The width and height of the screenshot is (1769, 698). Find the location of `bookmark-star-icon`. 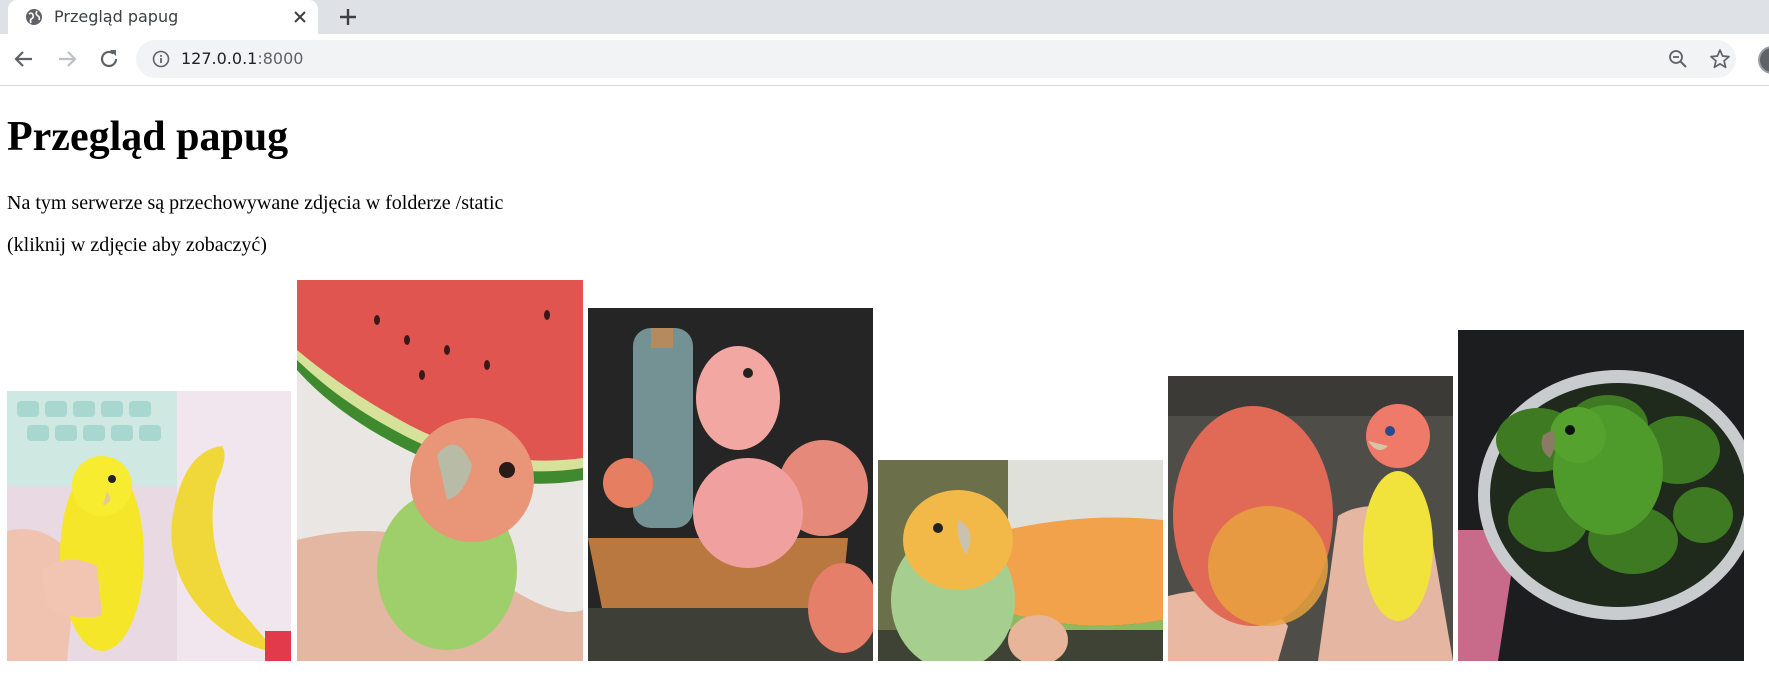

bookmark-star-icon is located at coordinates (1720, 59).